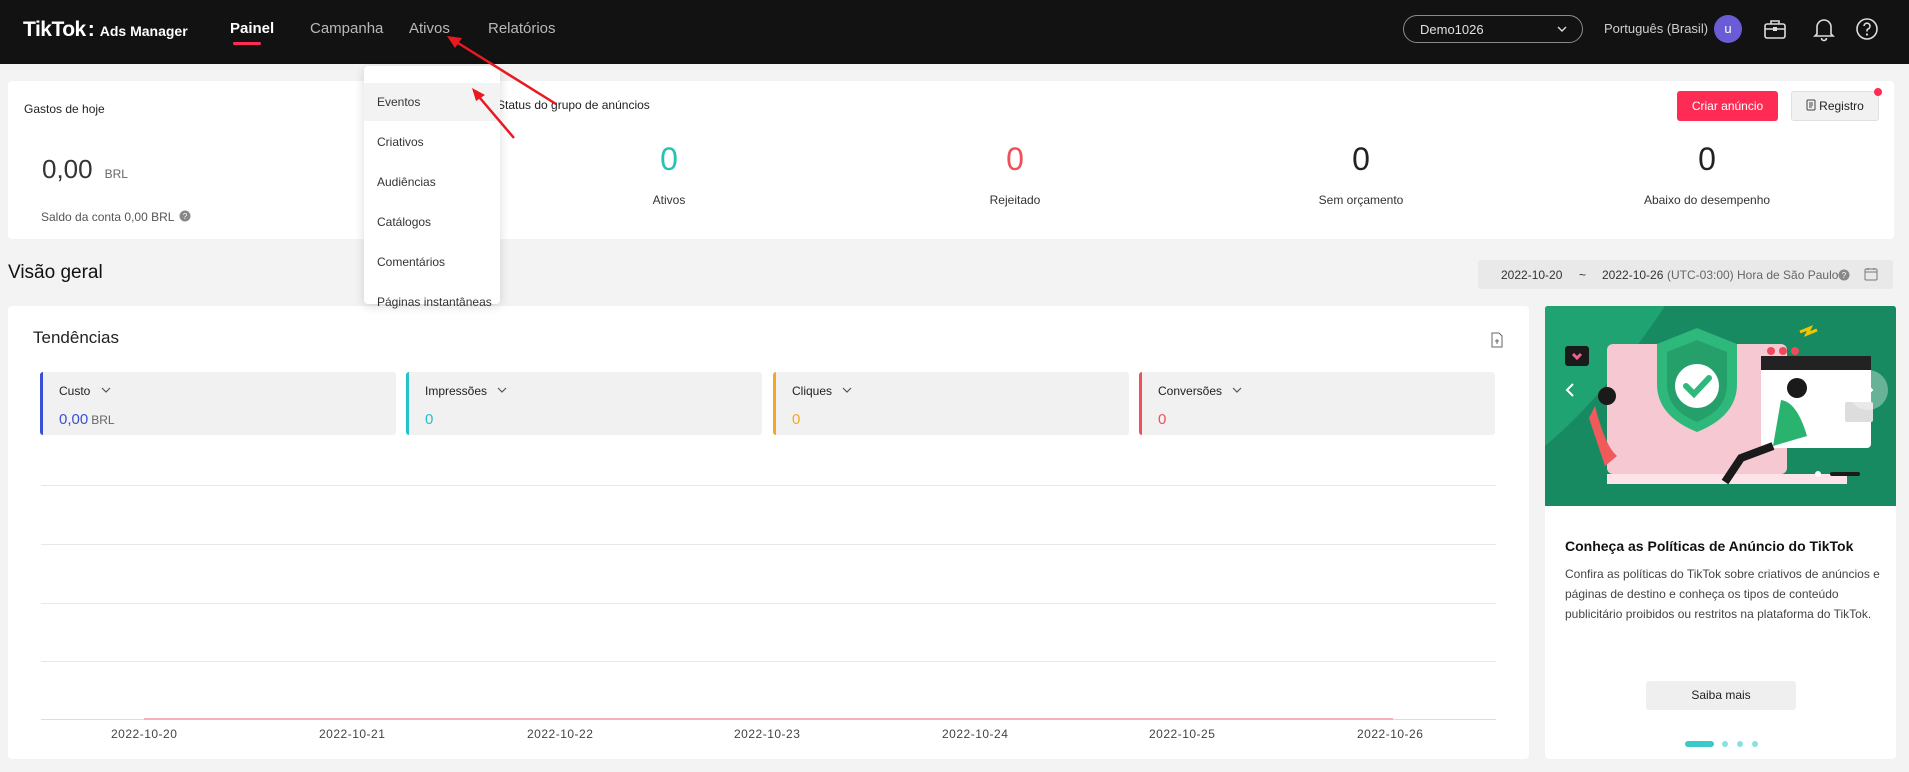  Describe the element at coordinates (1633, 275) in the screenshot. I see `date-end: 2022-10-26` at that location.